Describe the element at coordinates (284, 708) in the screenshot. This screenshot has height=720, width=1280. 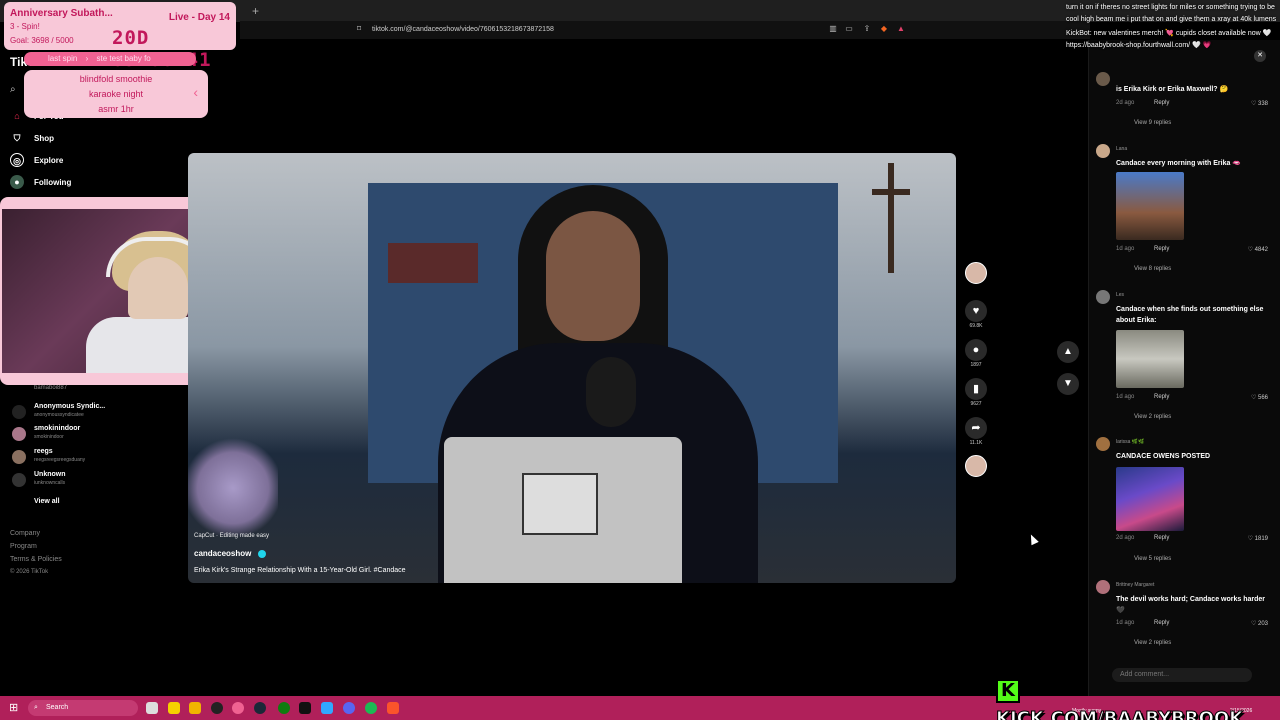
I see `xbox-icon` at that location.